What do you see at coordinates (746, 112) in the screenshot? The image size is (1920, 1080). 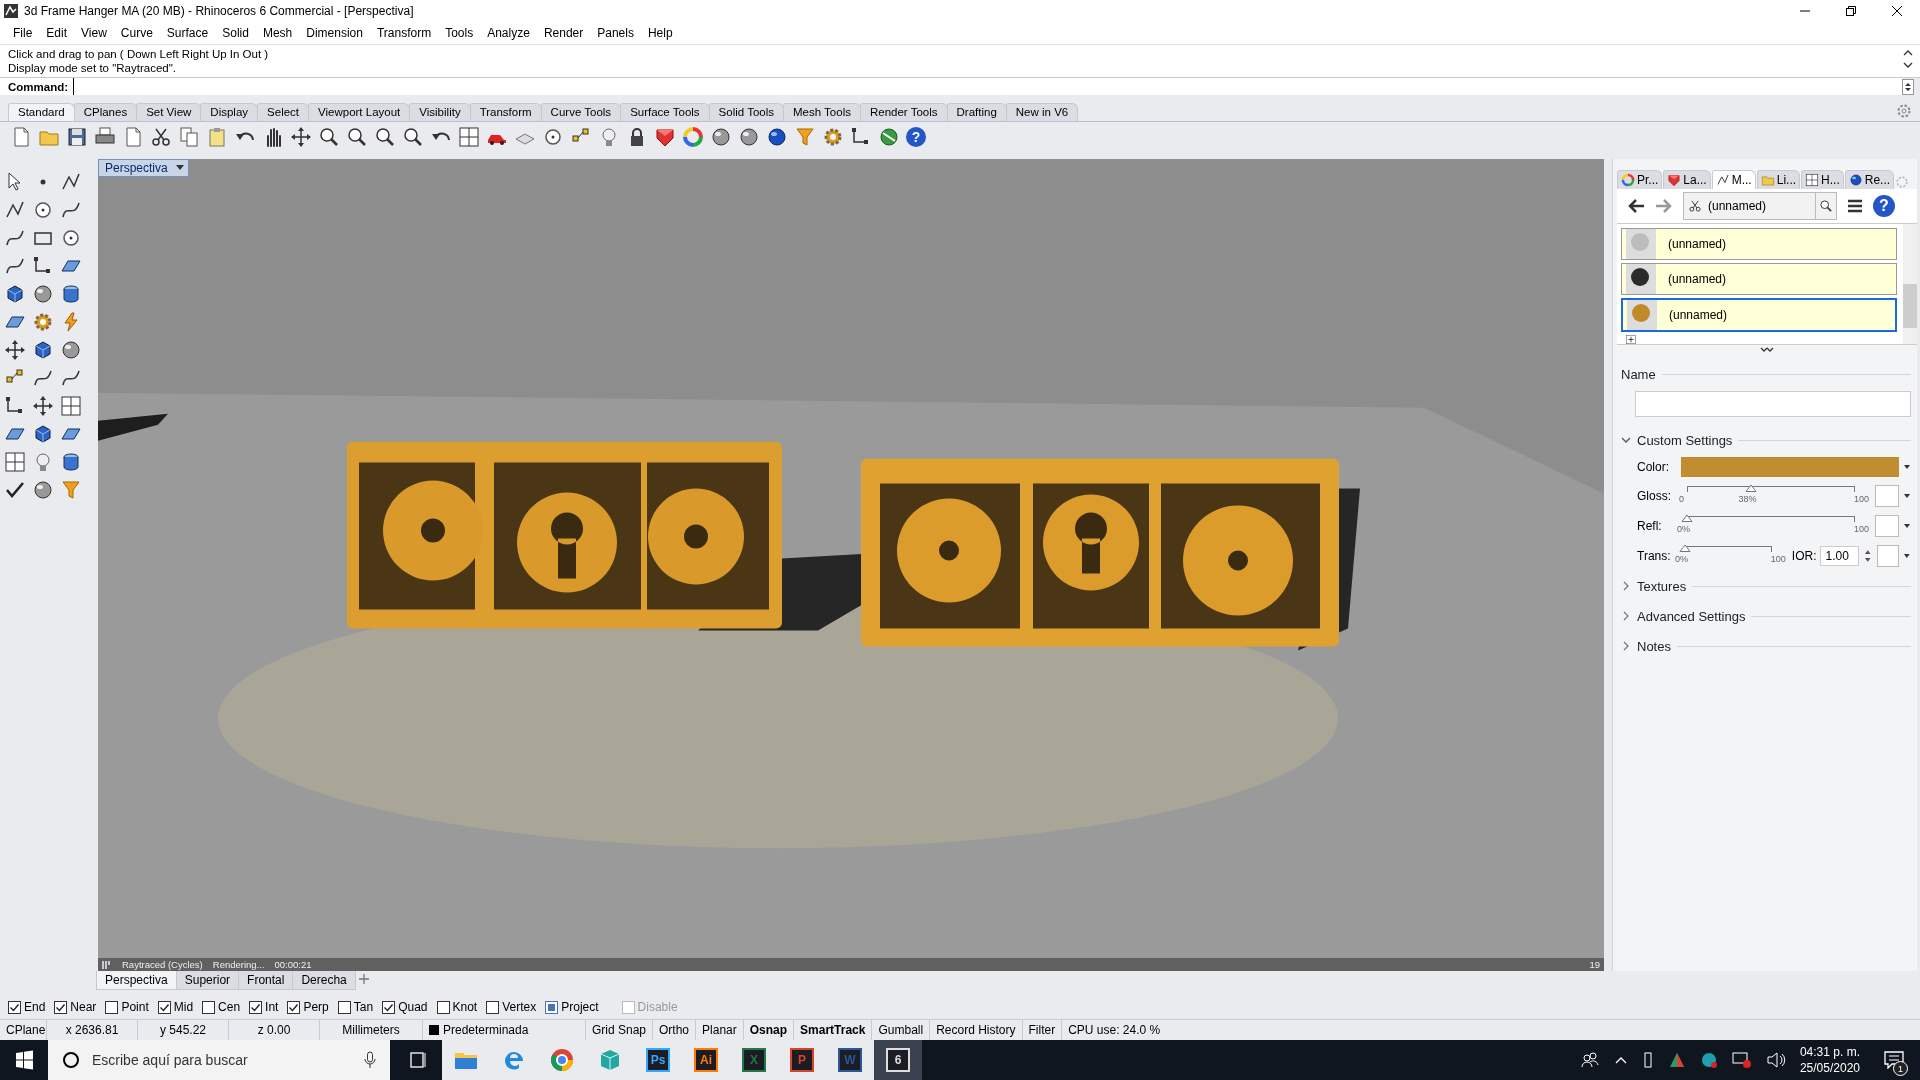 I see `toolbar-tab: Solid Tools` at bounding box center [746, 112].